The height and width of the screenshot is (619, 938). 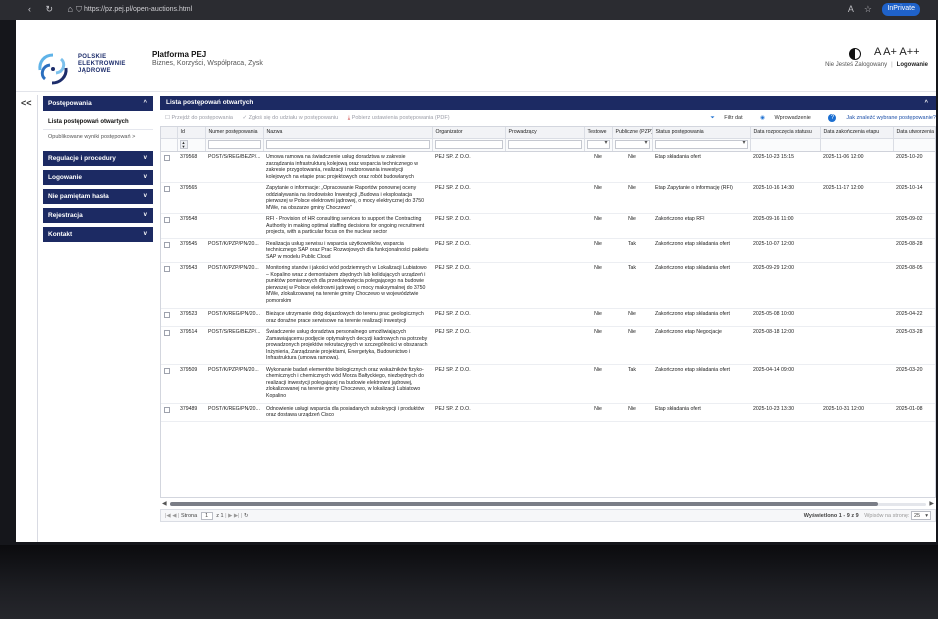 I want to click on collapse-panel-icon: ^, so click(x=926, y=103).